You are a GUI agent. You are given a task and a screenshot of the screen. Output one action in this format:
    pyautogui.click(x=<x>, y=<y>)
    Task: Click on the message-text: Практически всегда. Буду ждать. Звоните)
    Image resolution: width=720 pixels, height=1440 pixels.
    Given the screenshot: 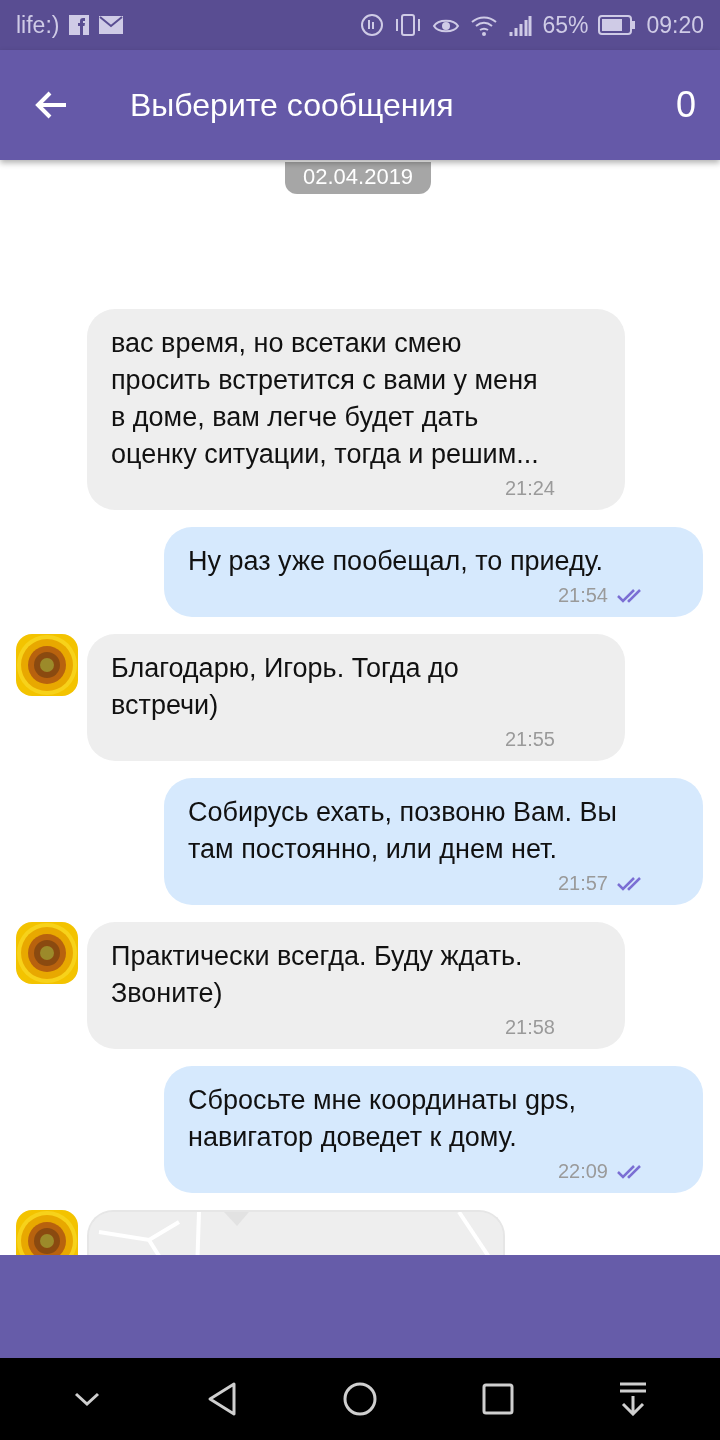 What is the action you would take?
    pyautogui.click(x=317, y=975)
    